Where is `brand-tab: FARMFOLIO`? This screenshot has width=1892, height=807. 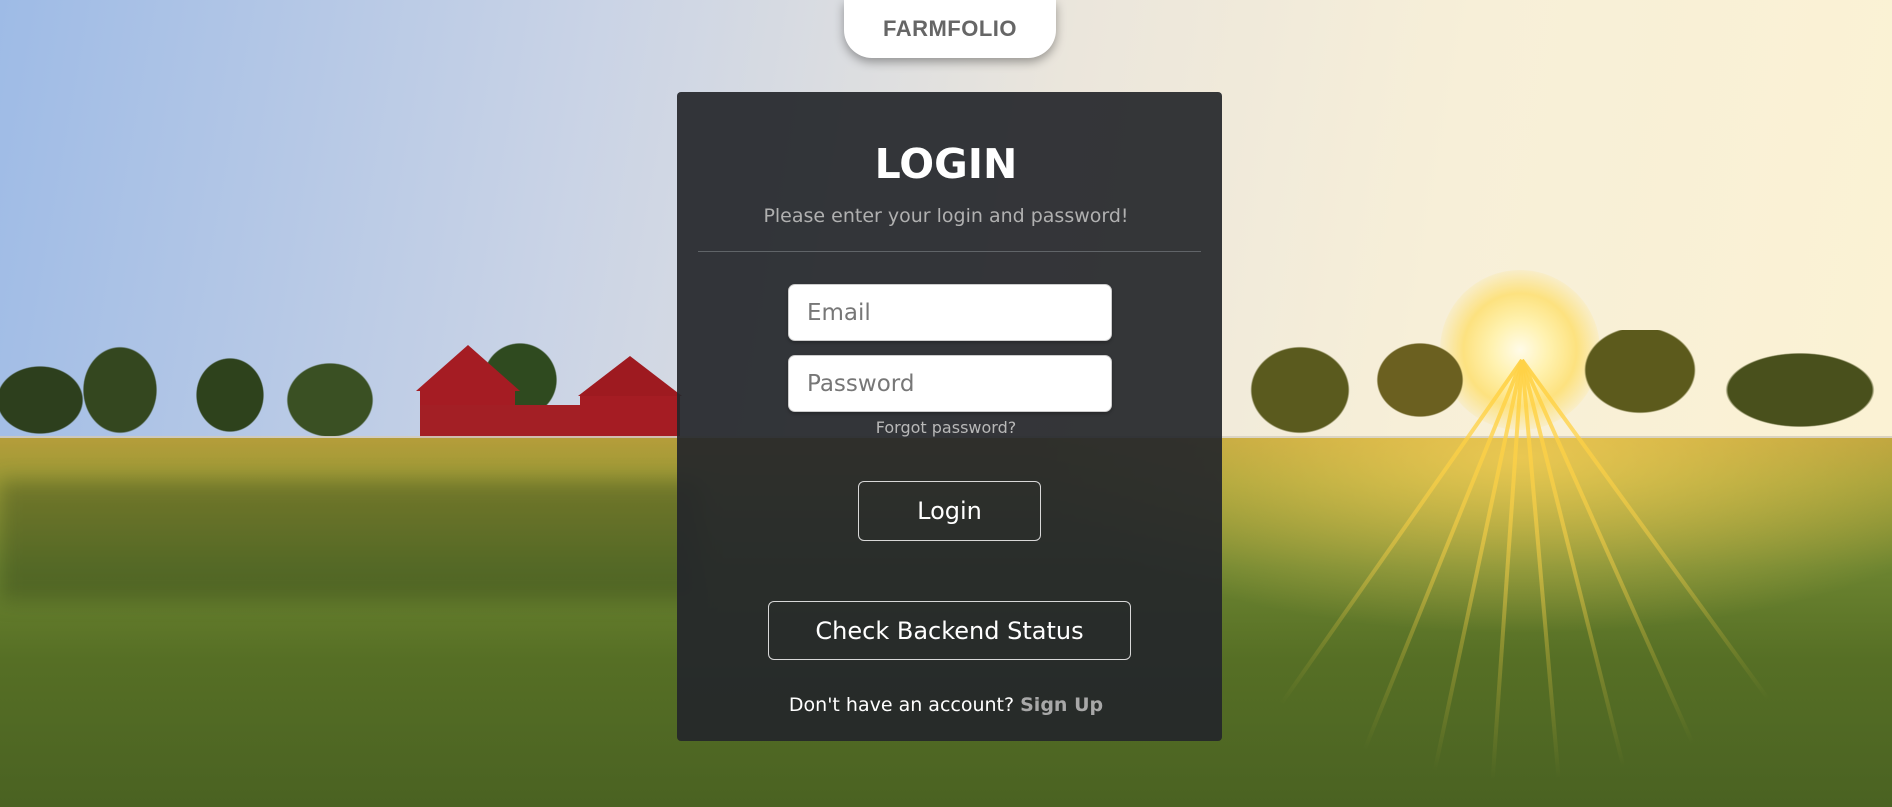
brand-tab: FARMFOLIO is located at coordinates (950, 29).